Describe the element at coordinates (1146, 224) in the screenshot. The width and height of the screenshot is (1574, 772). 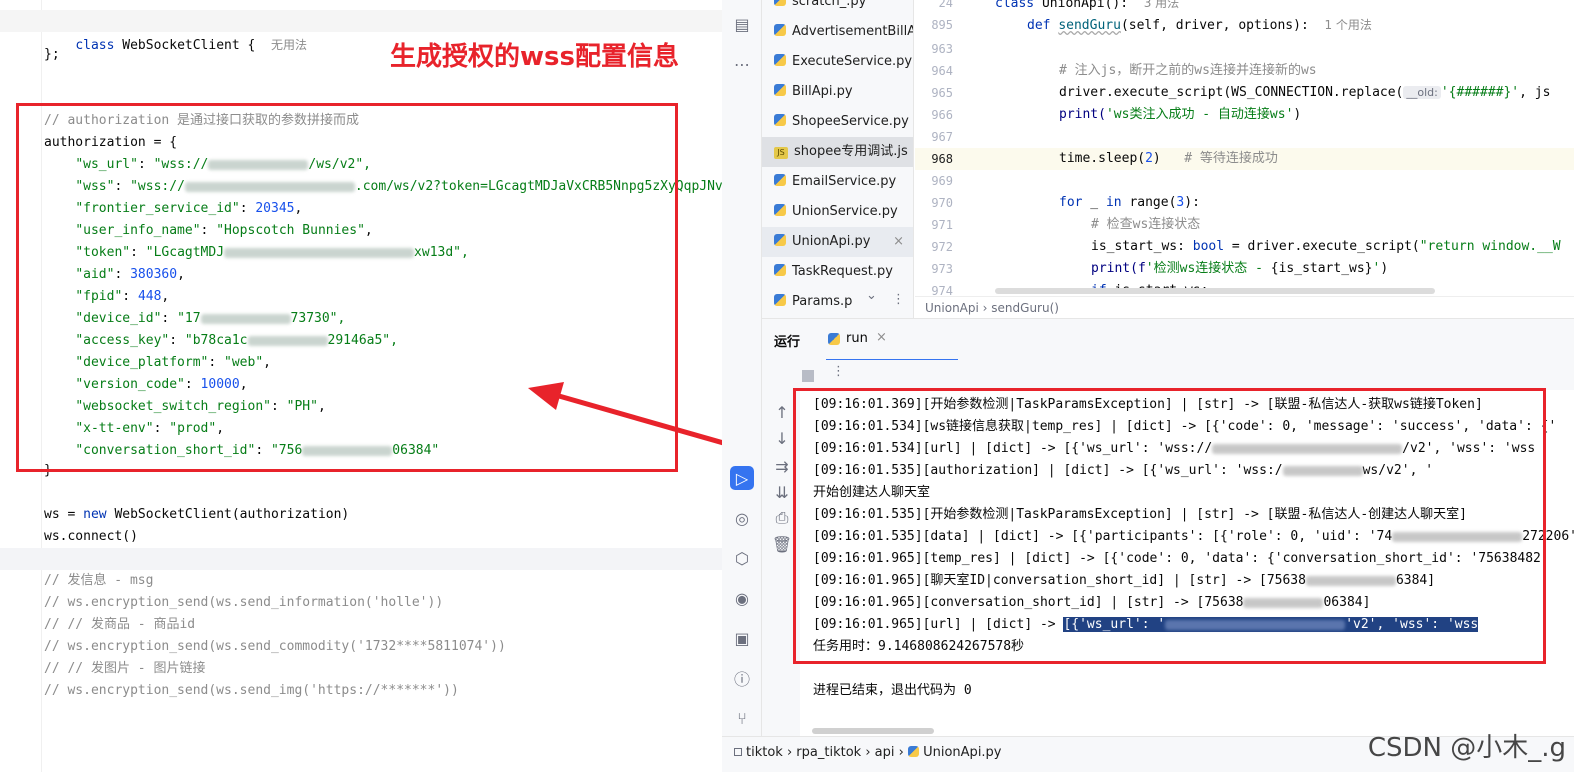
I see `comment-check: # 检查ws连接状态` at that location.